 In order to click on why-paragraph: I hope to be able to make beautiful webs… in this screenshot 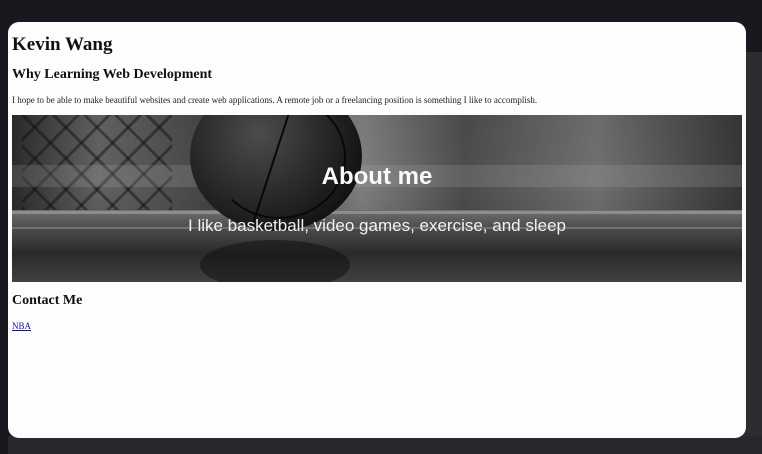, I will do `click(275, 100)`.